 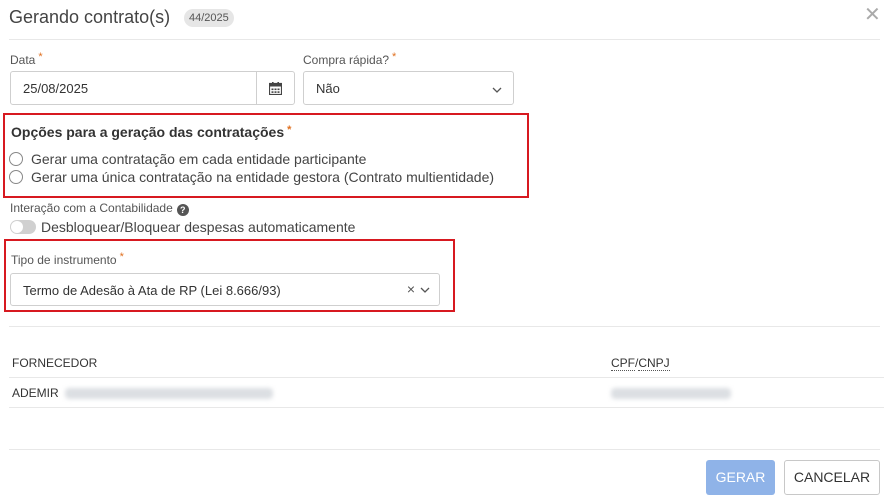 What do you see at coordinates (67, 259) in the screenshot?
I see `instrumento-label: Tipo de instrumento *` at bounding box center [67, 259].